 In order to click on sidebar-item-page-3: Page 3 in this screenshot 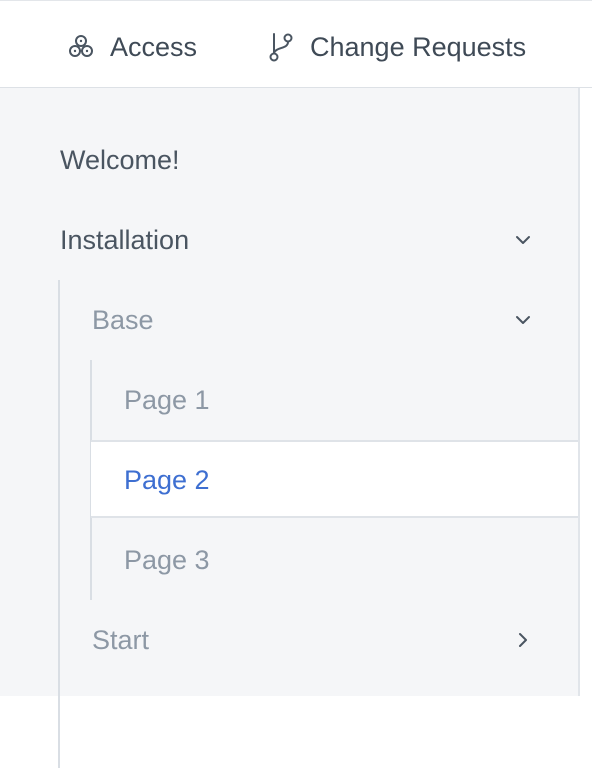, I will do `click(351, 560)`.